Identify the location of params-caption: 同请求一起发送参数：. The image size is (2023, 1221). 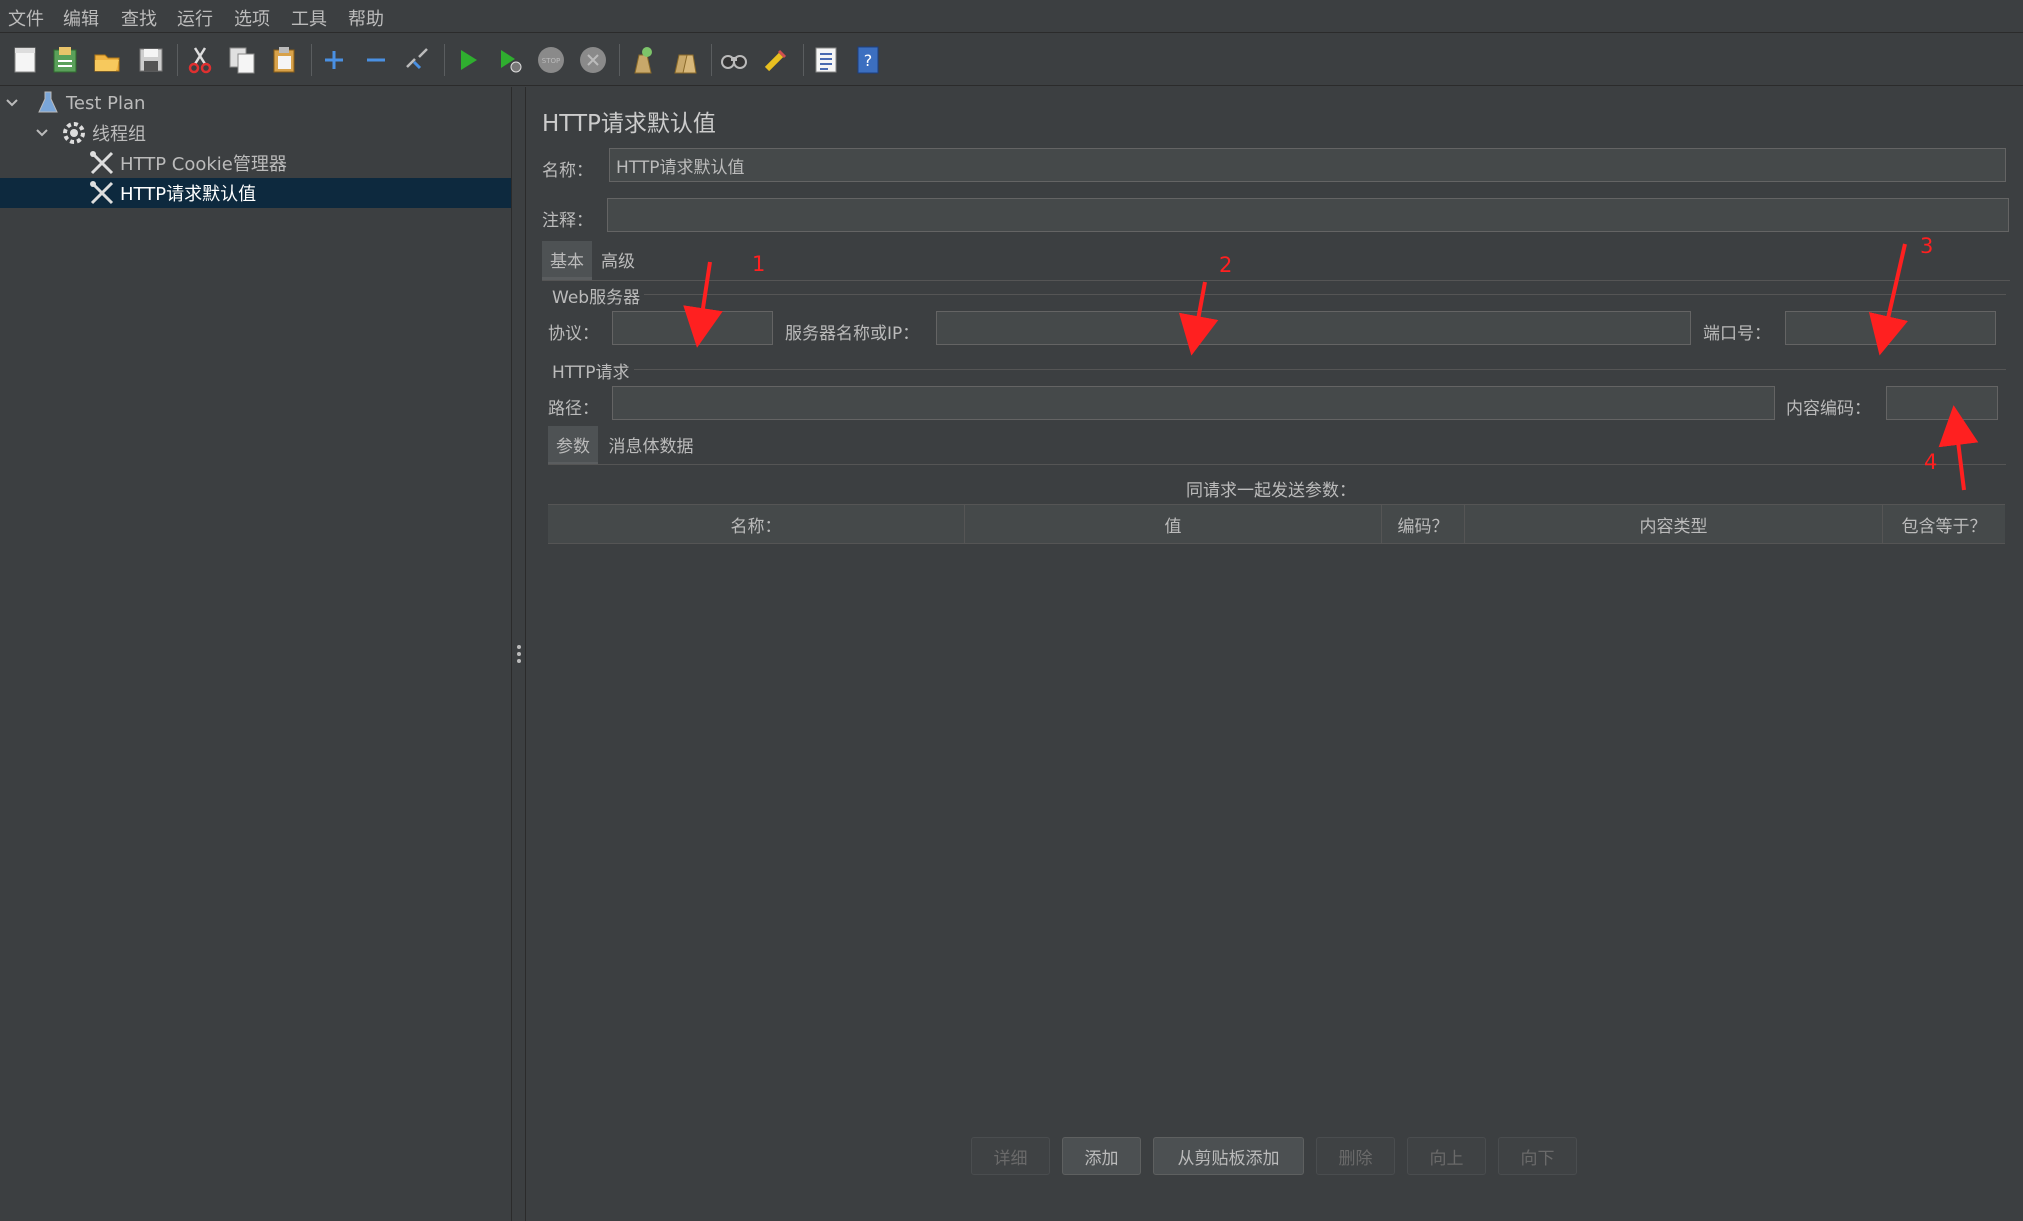
(1271, 491).